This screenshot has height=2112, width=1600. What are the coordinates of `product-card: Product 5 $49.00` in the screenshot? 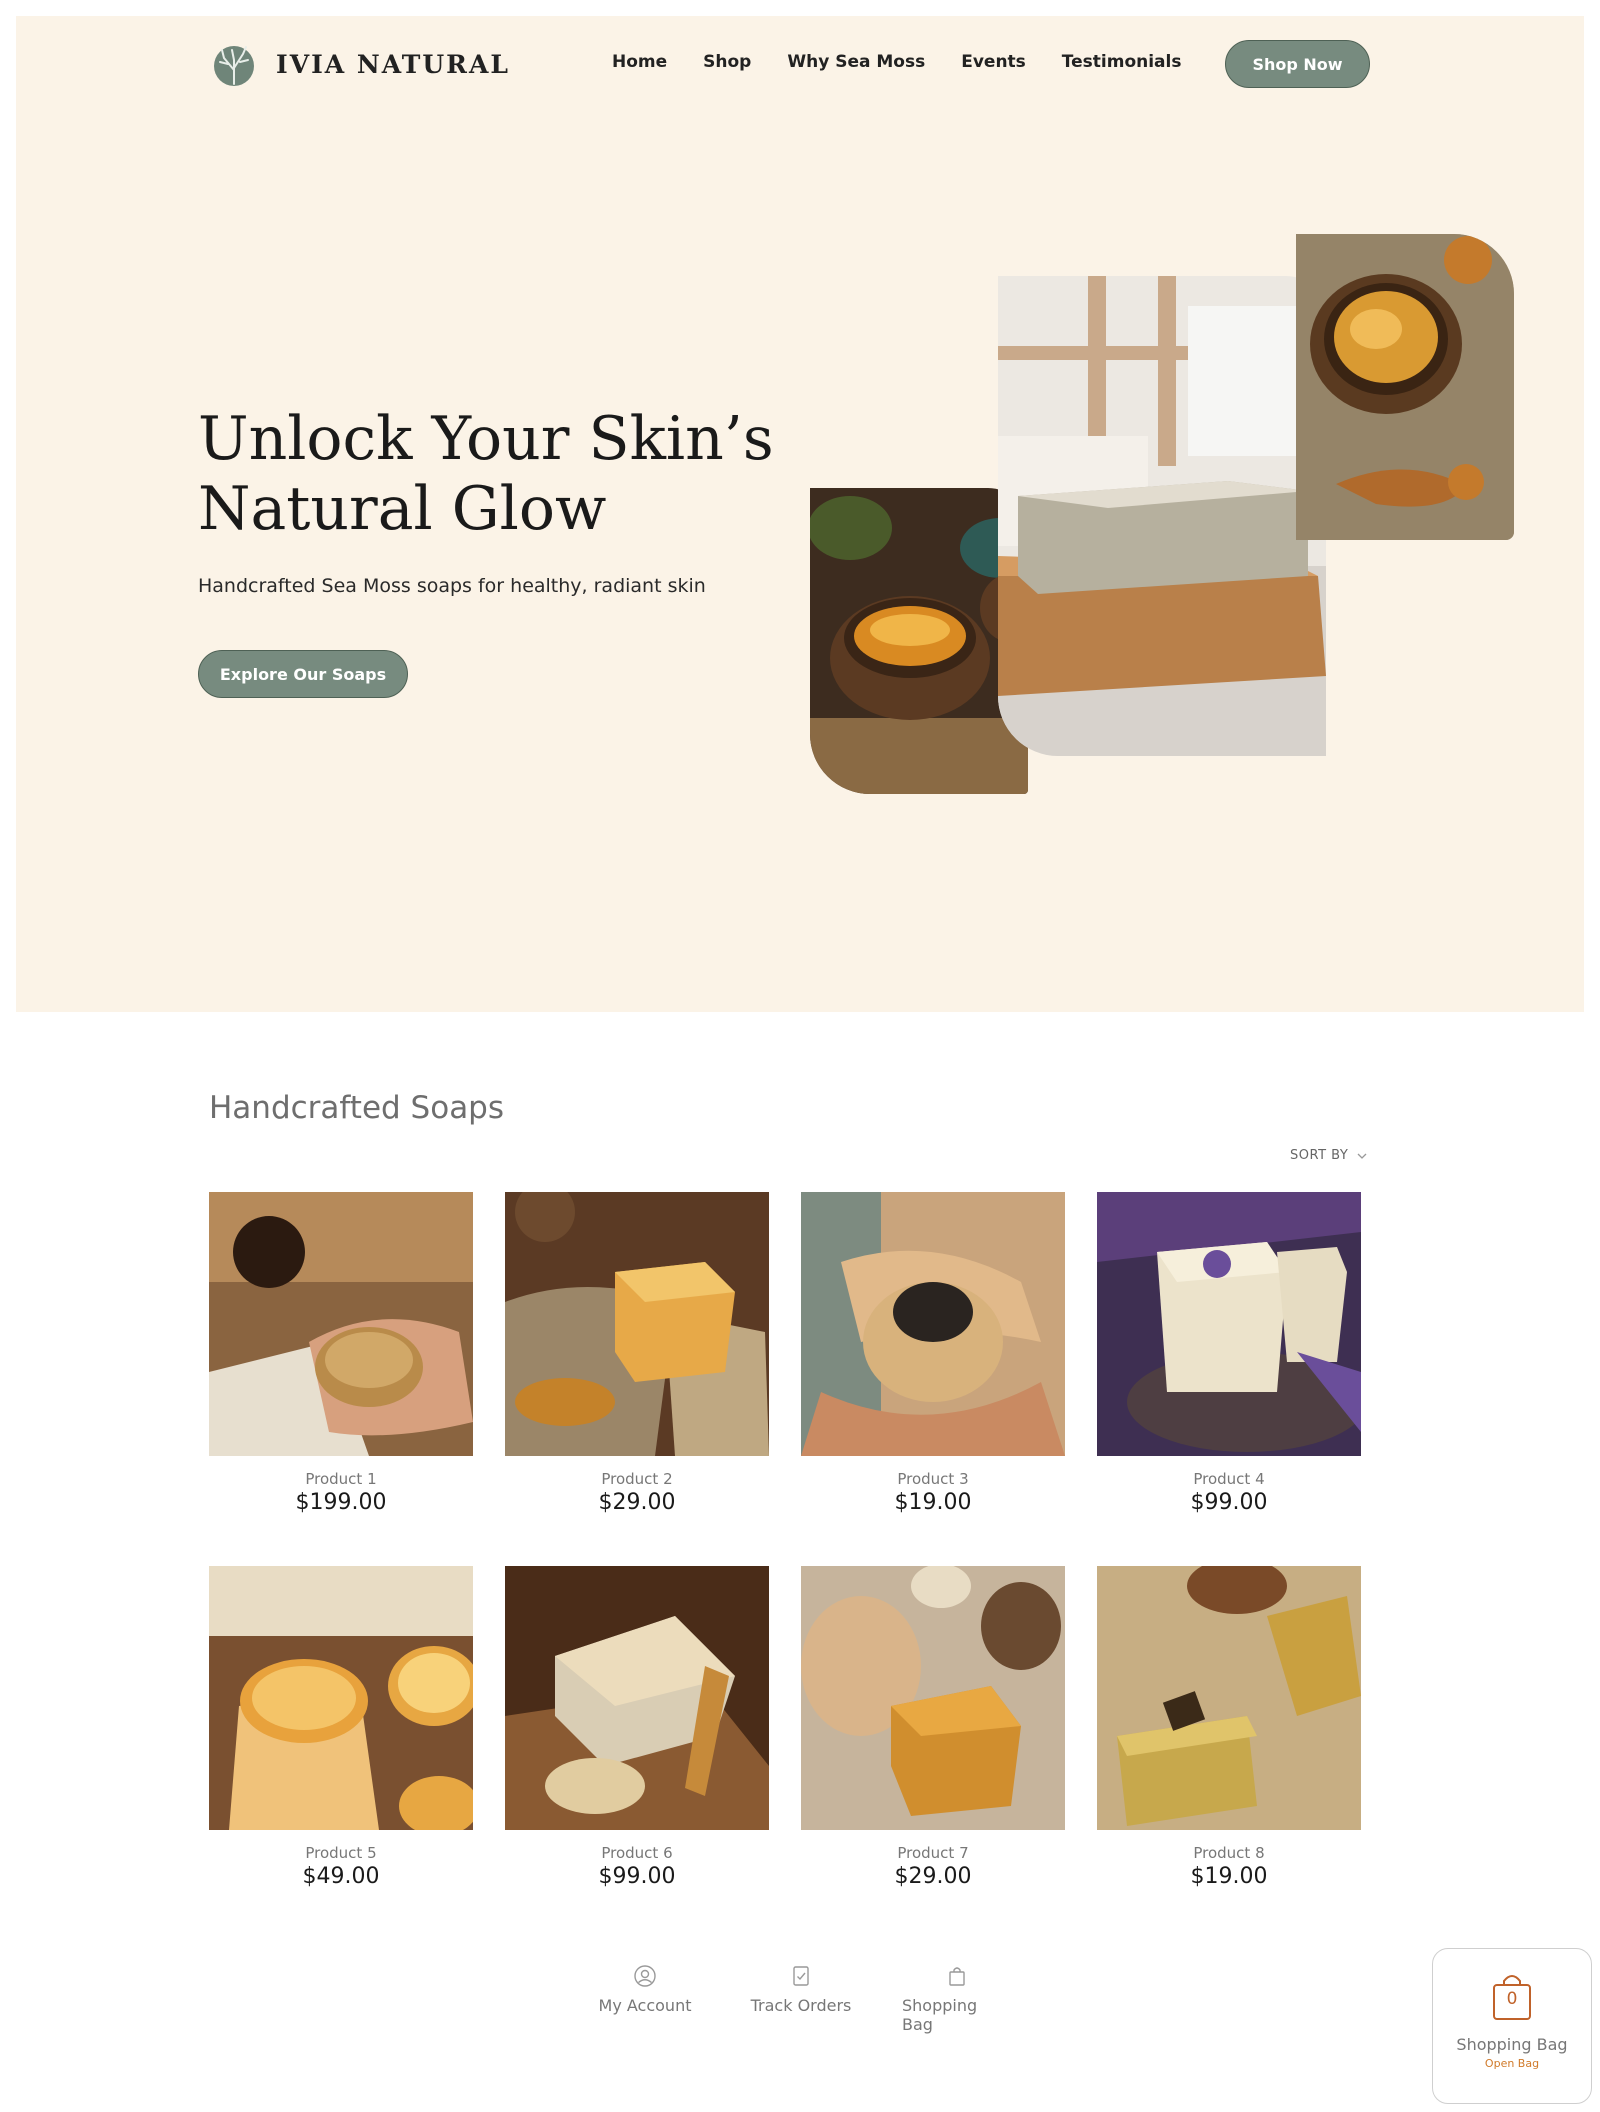 It's located at (341, 1727).